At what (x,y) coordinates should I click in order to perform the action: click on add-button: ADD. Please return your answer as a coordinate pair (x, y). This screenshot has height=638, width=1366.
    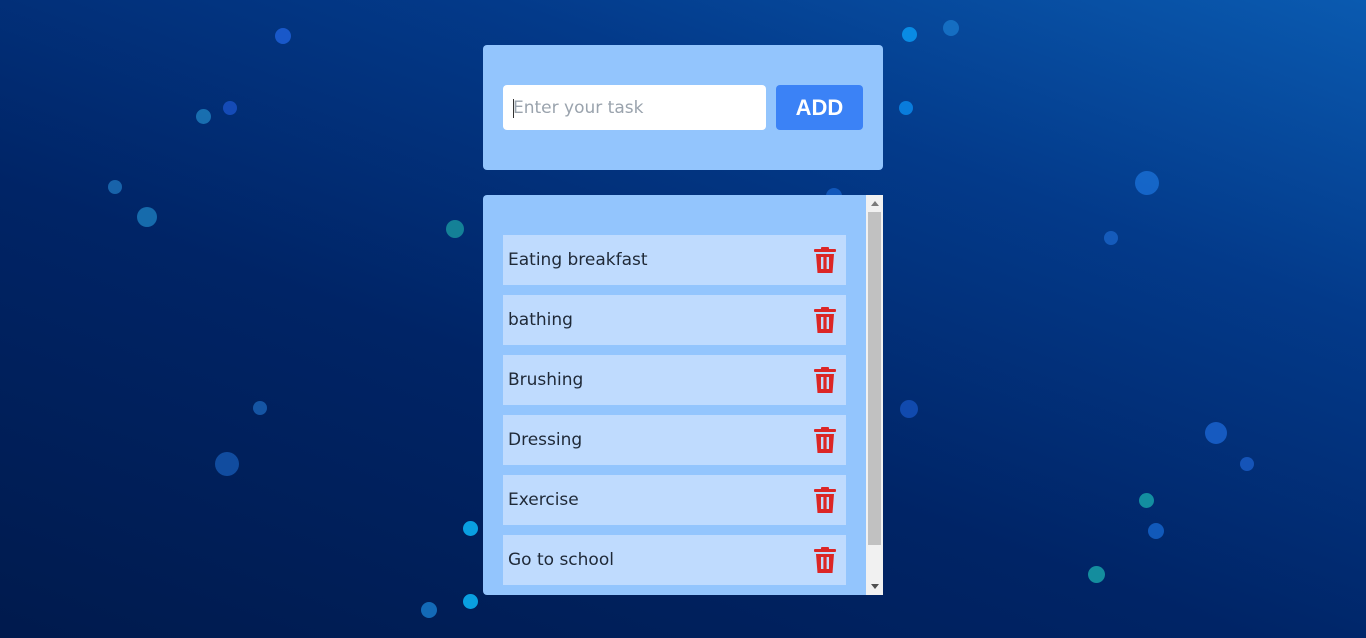
    Looking at the image, I should click on (819, 107).